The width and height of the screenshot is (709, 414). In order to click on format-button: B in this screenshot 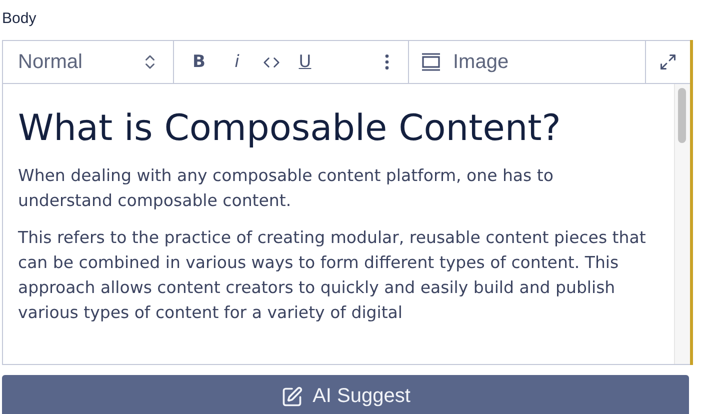, I will do `click(199, 62)`.